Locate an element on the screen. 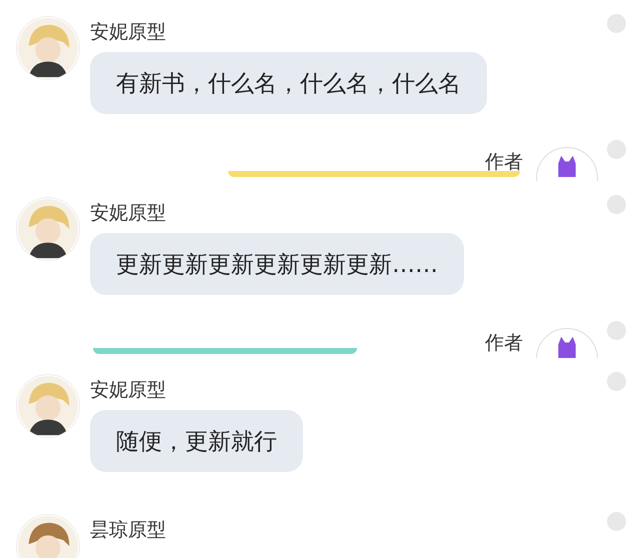  message-bubble: 有新书，什么名，什么名，什么名 is located at coordinates (288, 83).